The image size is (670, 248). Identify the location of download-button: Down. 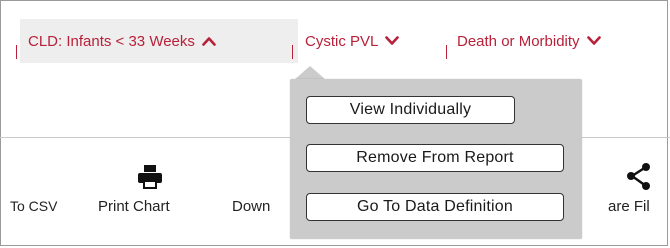
(251, 206).